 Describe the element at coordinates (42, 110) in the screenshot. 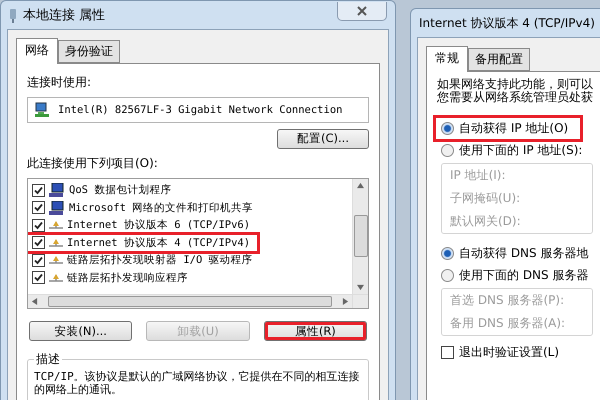

I see `network-adapter-icon` at that location.